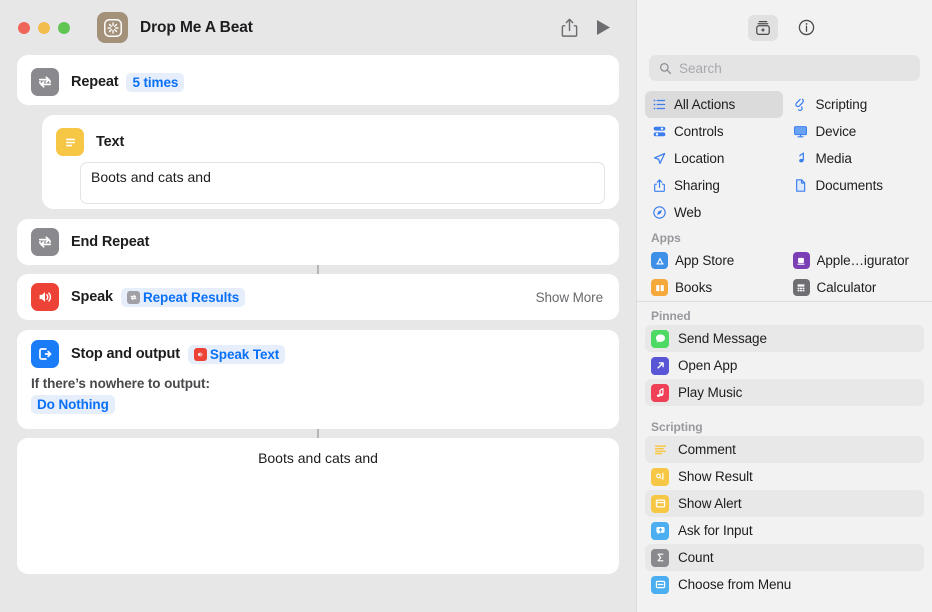 Image resolution: width=932 pixels, height=612 pixels. Describe the element at coordinates (659, 159) in the screenshot. I see `location-arrow-icon` at that location.